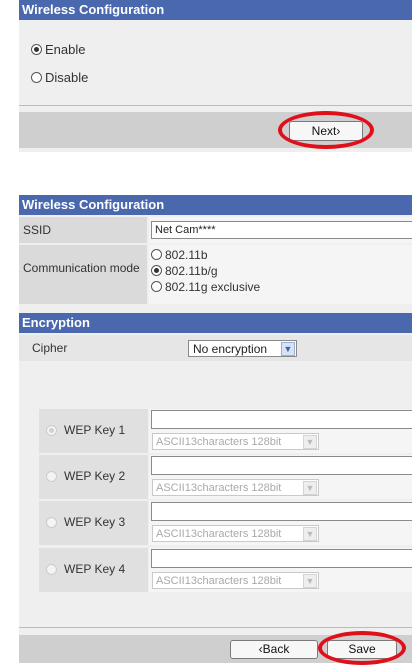  I want to click on cipher-value: No encryption, so click(230, 349).